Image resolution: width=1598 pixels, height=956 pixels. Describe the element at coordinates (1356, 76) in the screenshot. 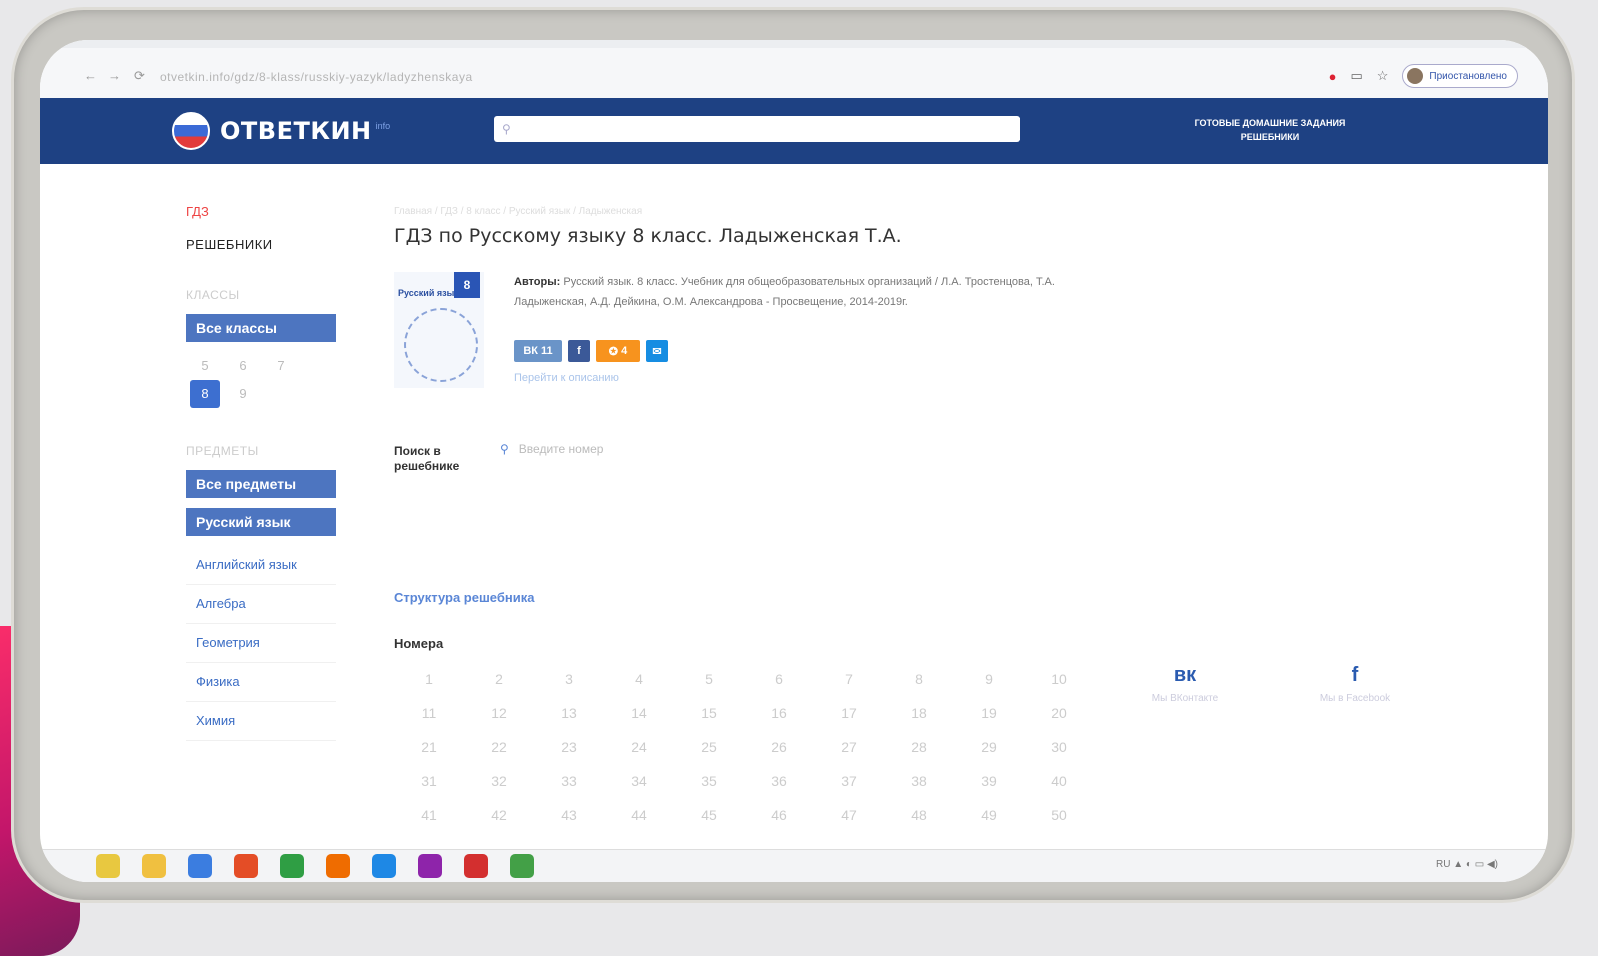

I see `cast-icon: ▭` at that location.